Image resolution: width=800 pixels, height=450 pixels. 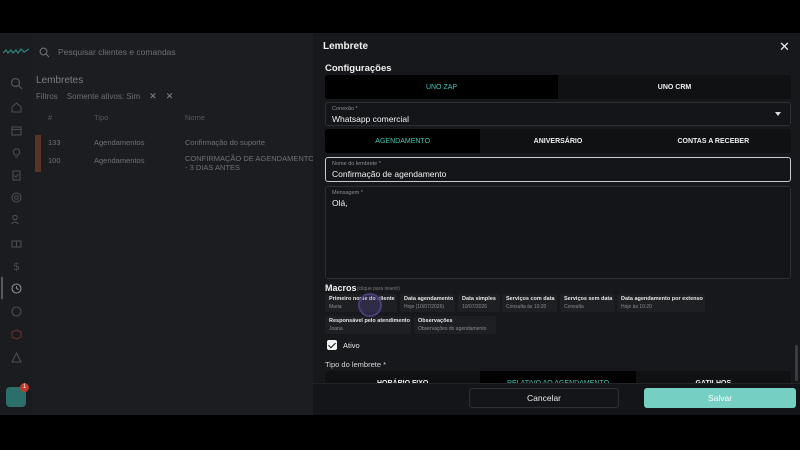 I want to click on lightbulb-icon, so click(x=16, y=153).